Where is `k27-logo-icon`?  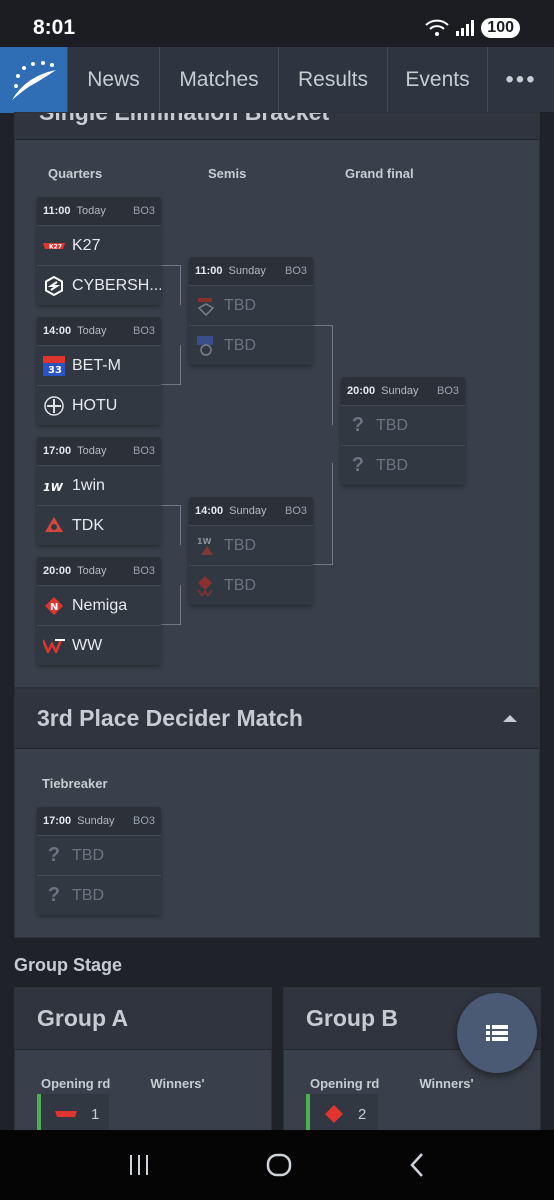
k27-logo-icon is located at coordinates (66, 1114).